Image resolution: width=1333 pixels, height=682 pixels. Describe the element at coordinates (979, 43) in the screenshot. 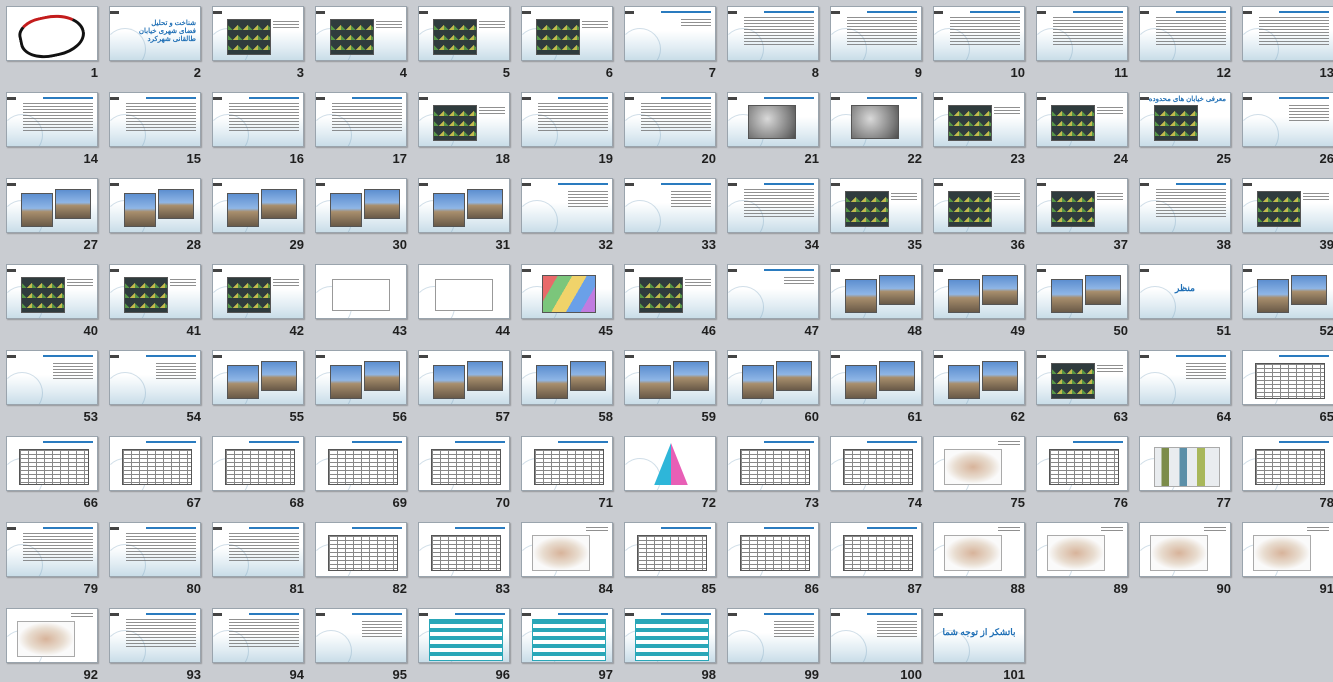

I see `slide-thumbnail-10: 10` at that location.